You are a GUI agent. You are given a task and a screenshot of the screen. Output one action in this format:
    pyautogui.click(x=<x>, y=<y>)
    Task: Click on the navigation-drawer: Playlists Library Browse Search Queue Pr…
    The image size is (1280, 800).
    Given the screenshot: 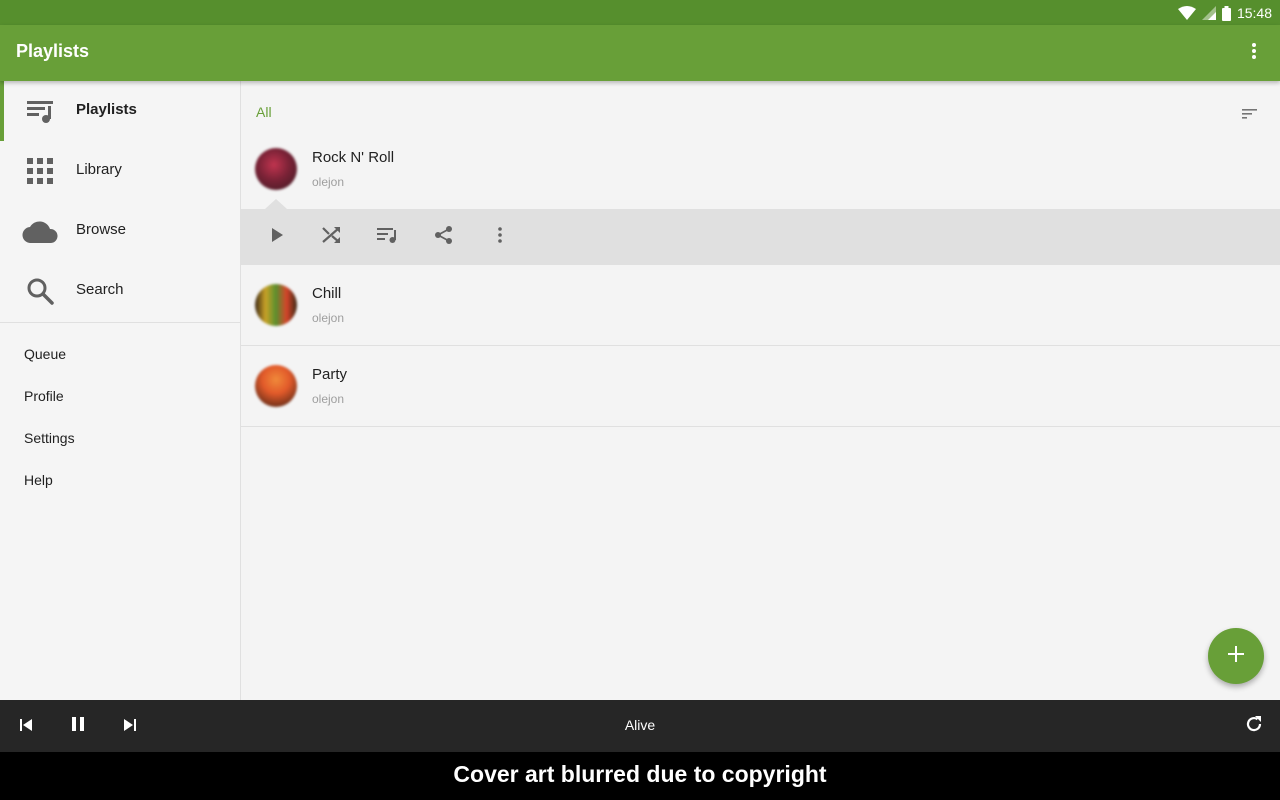 What is the action you would take?
    pyautogui.click(x=120, y=390)
    